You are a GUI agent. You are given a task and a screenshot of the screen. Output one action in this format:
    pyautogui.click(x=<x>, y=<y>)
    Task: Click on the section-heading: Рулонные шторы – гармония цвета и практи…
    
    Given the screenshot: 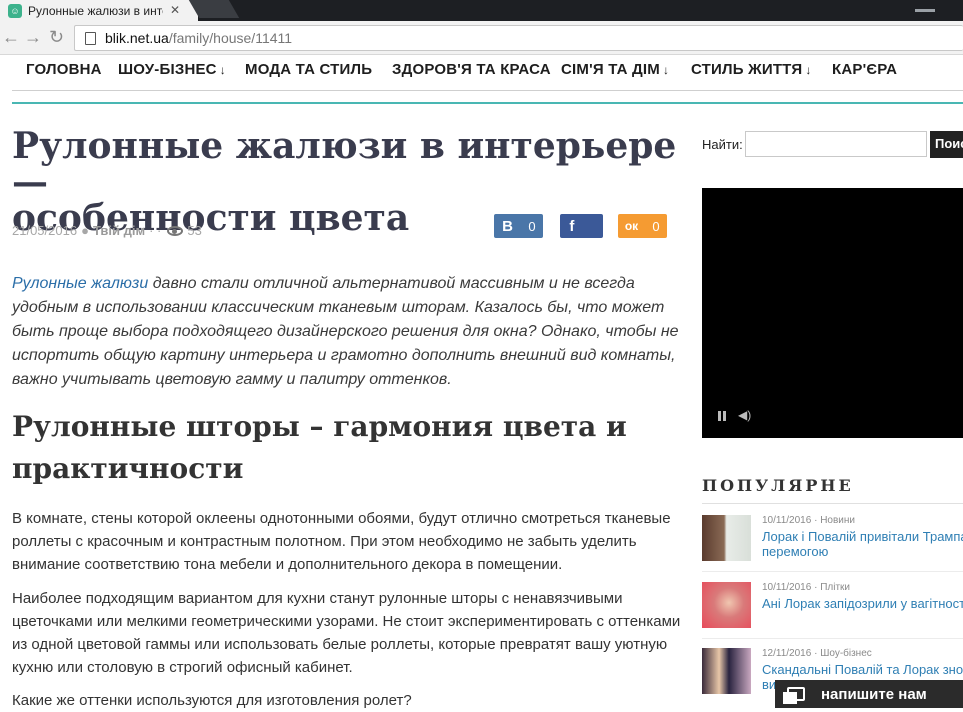 What is the action you would take?
    pyautogui.click(x=319, y=447)
    